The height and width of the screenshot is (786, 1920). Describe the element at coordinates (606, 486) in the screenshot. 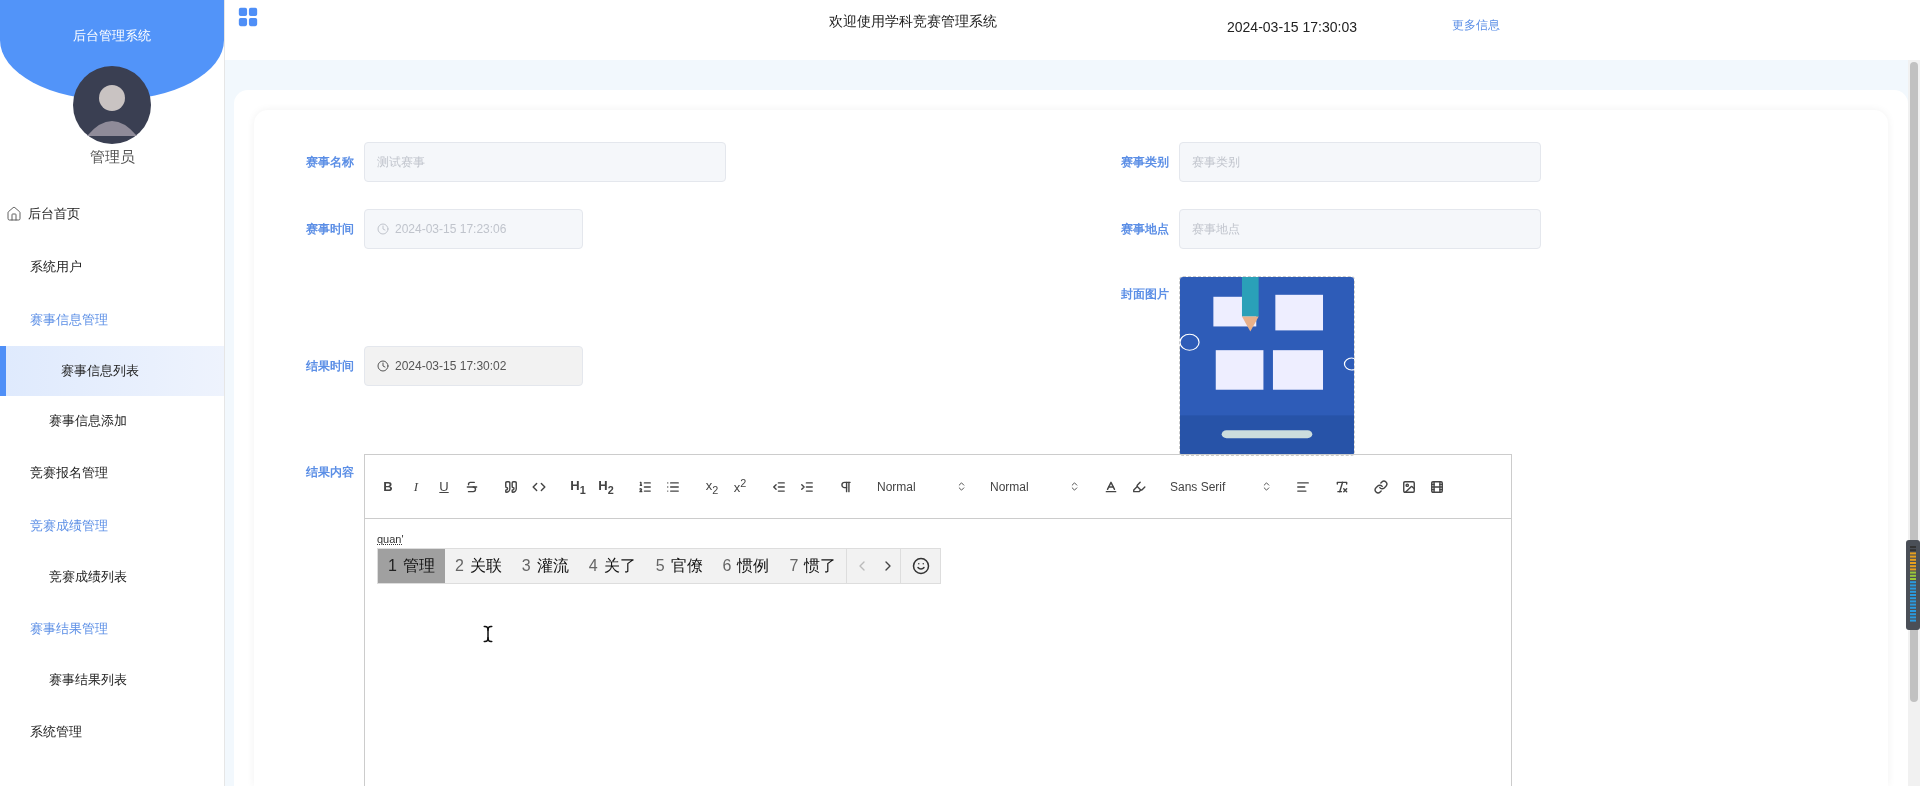

I see `format-button: H$_{2}$` at that location.